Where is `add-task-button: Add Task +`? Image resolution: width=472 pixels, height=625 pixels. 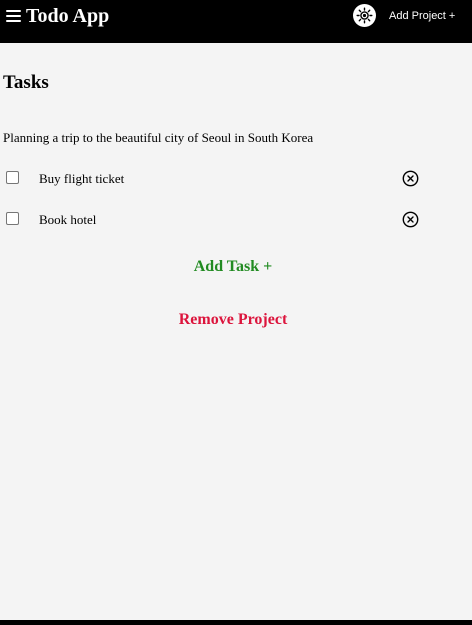
add-task-button: Add Task + is located at coordinates (233, 267).